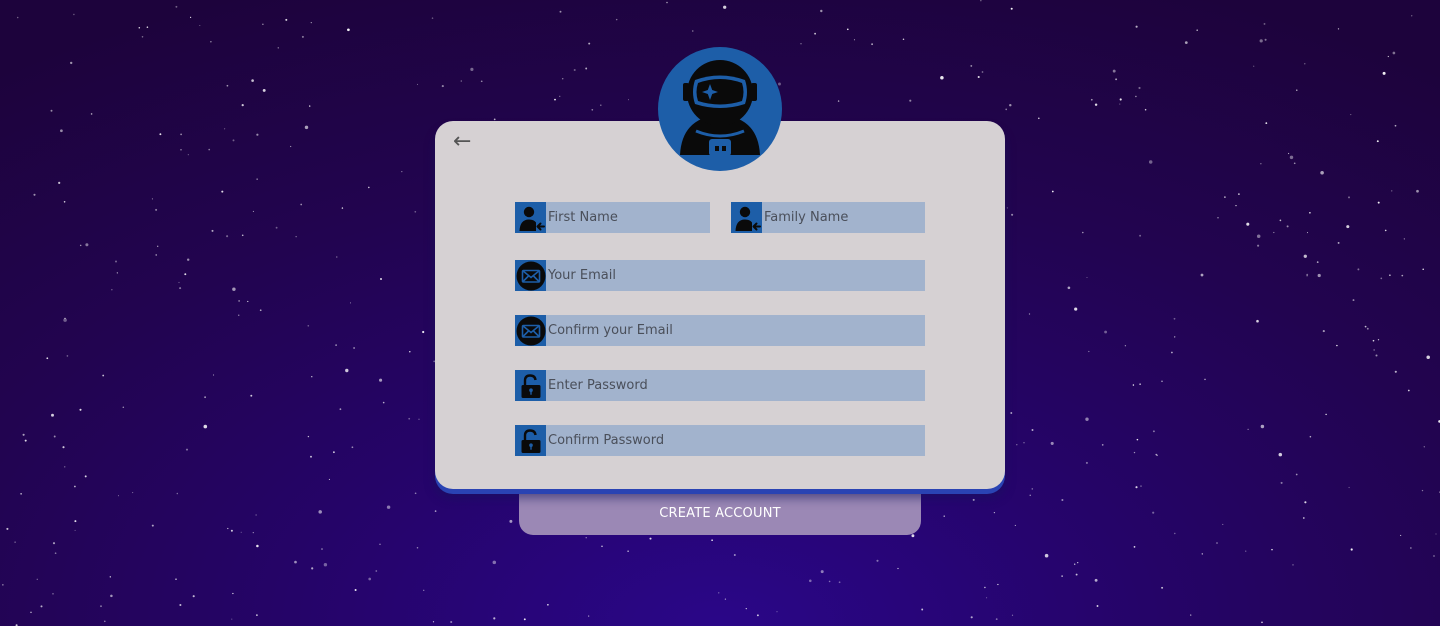  What do you see at coordinates (720, 509) in the screenshot?
I see `create-account-button: CREATE ACCOUNT` at bounding box center [720, 509].